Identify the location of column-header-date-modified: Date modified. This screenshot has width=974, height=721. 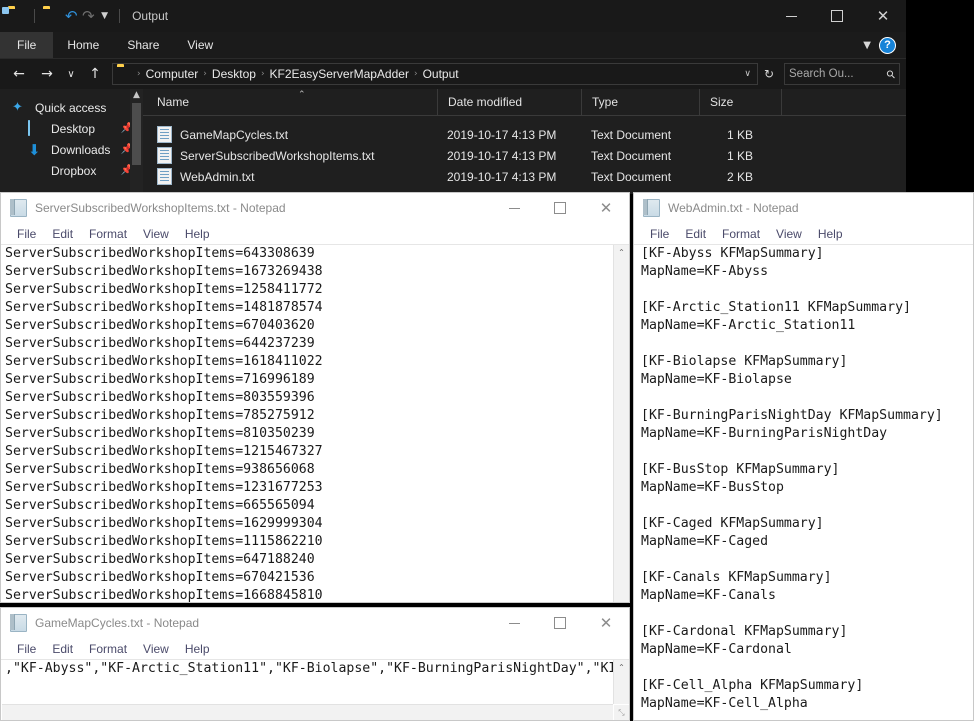
(509, 102).